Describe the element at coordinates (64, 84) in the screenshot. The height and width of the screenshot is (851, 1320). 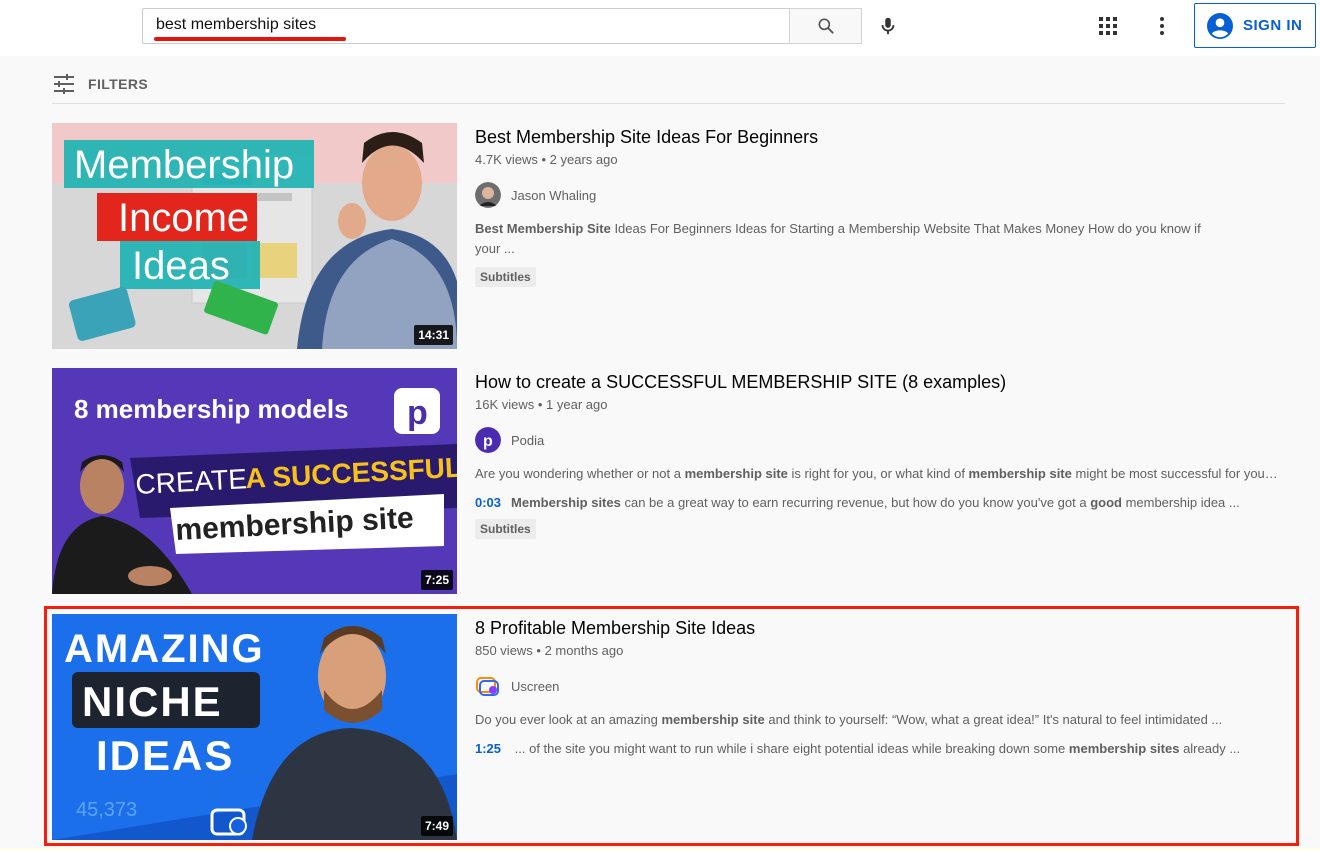
I see `filter-sliders-icon` at that location.